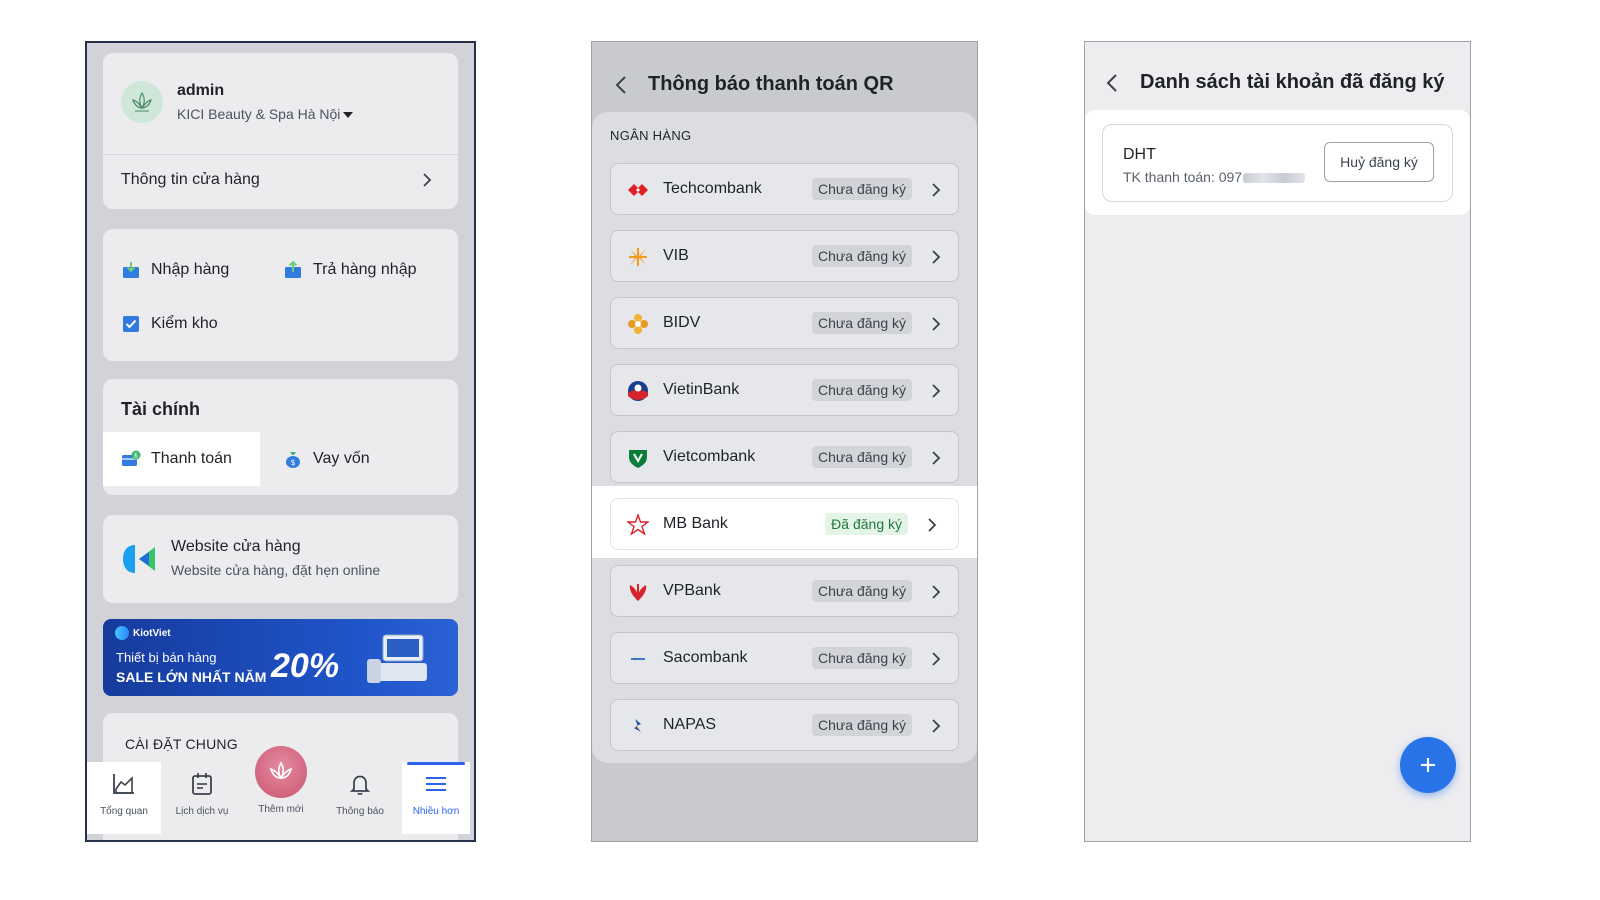 This screenshot has width=1600, height=900. What do you see at coordinates (341, 458) in the screenshot?
I see `menu-item-label: Vay vốn` at bounding box center [341, 458].